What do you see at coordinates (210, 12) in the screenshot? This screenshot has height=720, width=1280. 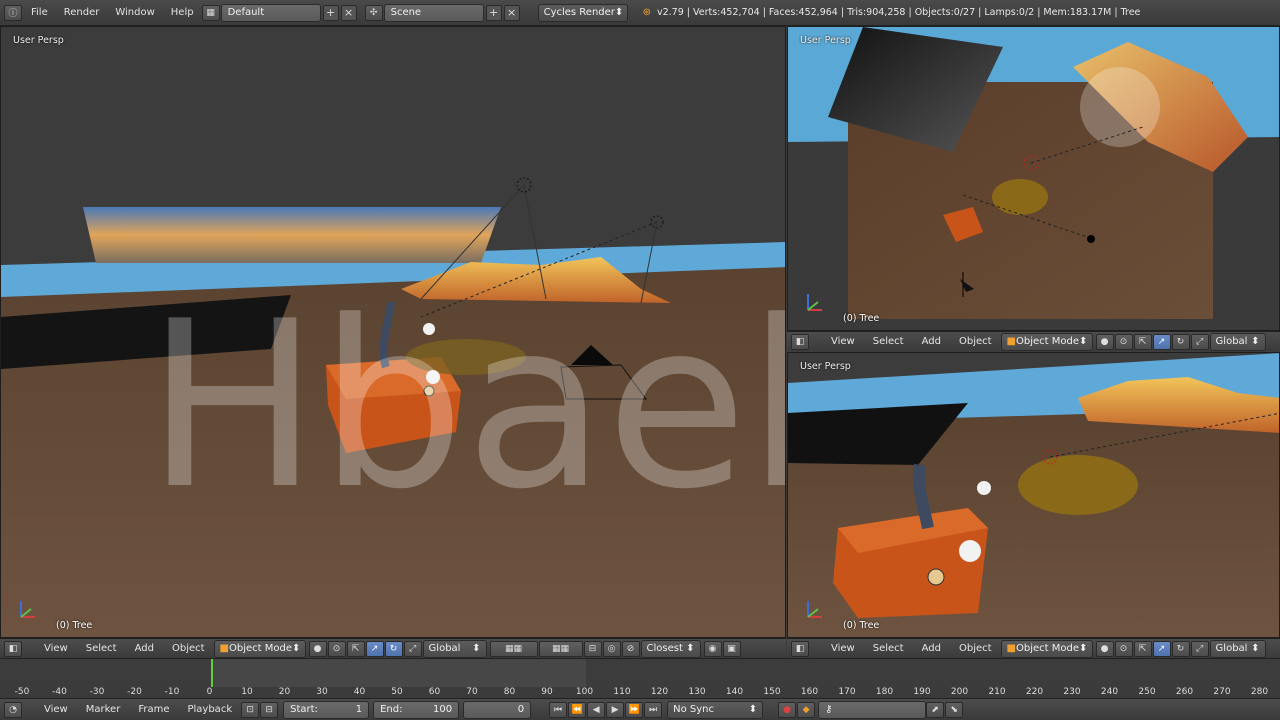 I see `layout-icon: ▦` at bounding box center [210, 12].